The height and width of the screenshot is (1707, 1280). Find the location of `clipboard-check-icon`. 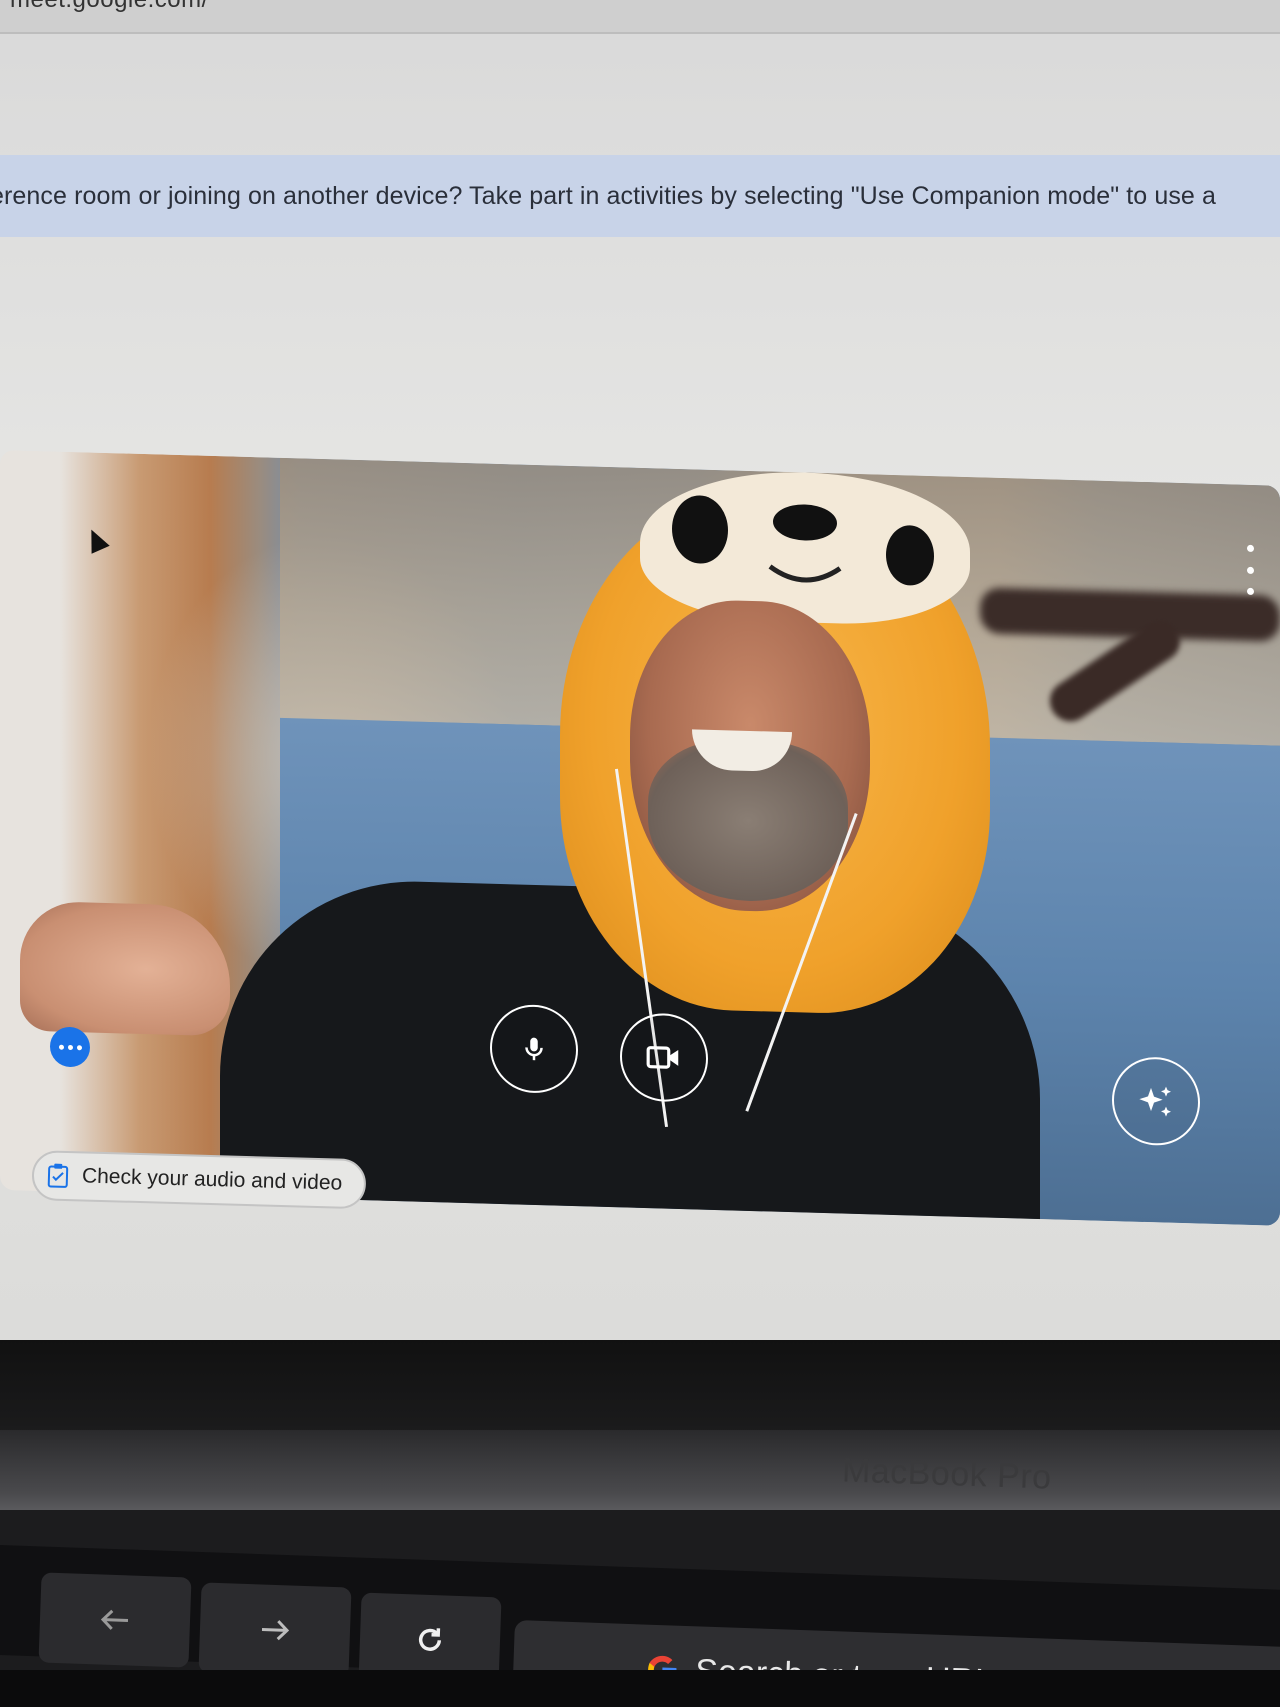

clipboard-check-icon is located at coordinates (58, 1175).